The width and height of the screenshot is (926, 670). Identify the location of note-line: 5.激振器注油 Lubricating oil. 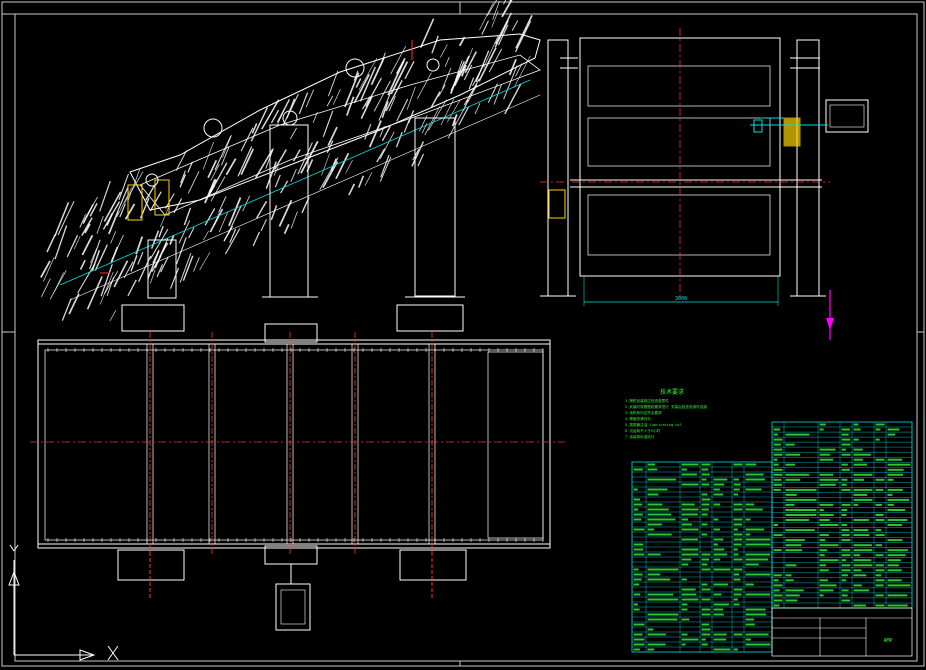
(653, 424).